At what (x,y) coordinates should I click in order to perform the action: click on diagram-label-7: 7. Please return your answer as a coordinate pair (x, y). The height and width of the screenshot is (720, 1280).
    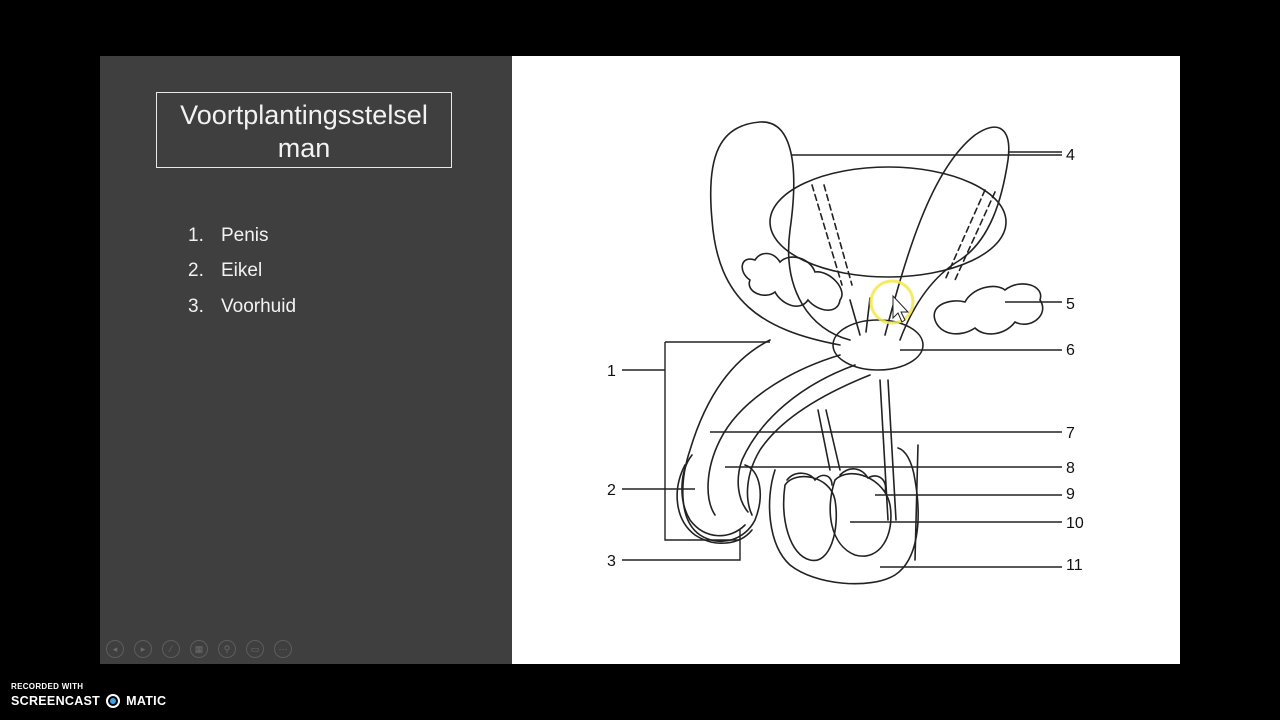
    Looking at the image, I should click on (1070, 433).